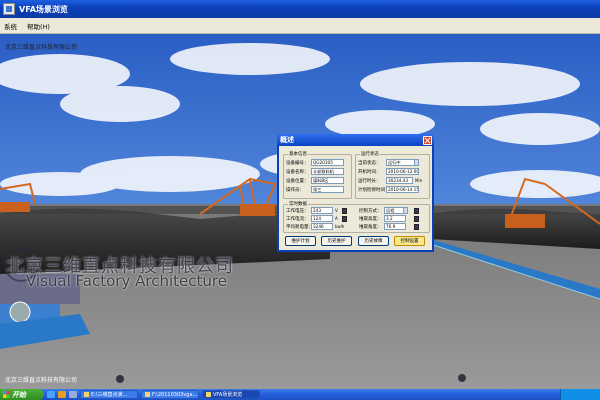 The image size is (600, 400). I want to click on status-field: 运行中, so click(400, 162).